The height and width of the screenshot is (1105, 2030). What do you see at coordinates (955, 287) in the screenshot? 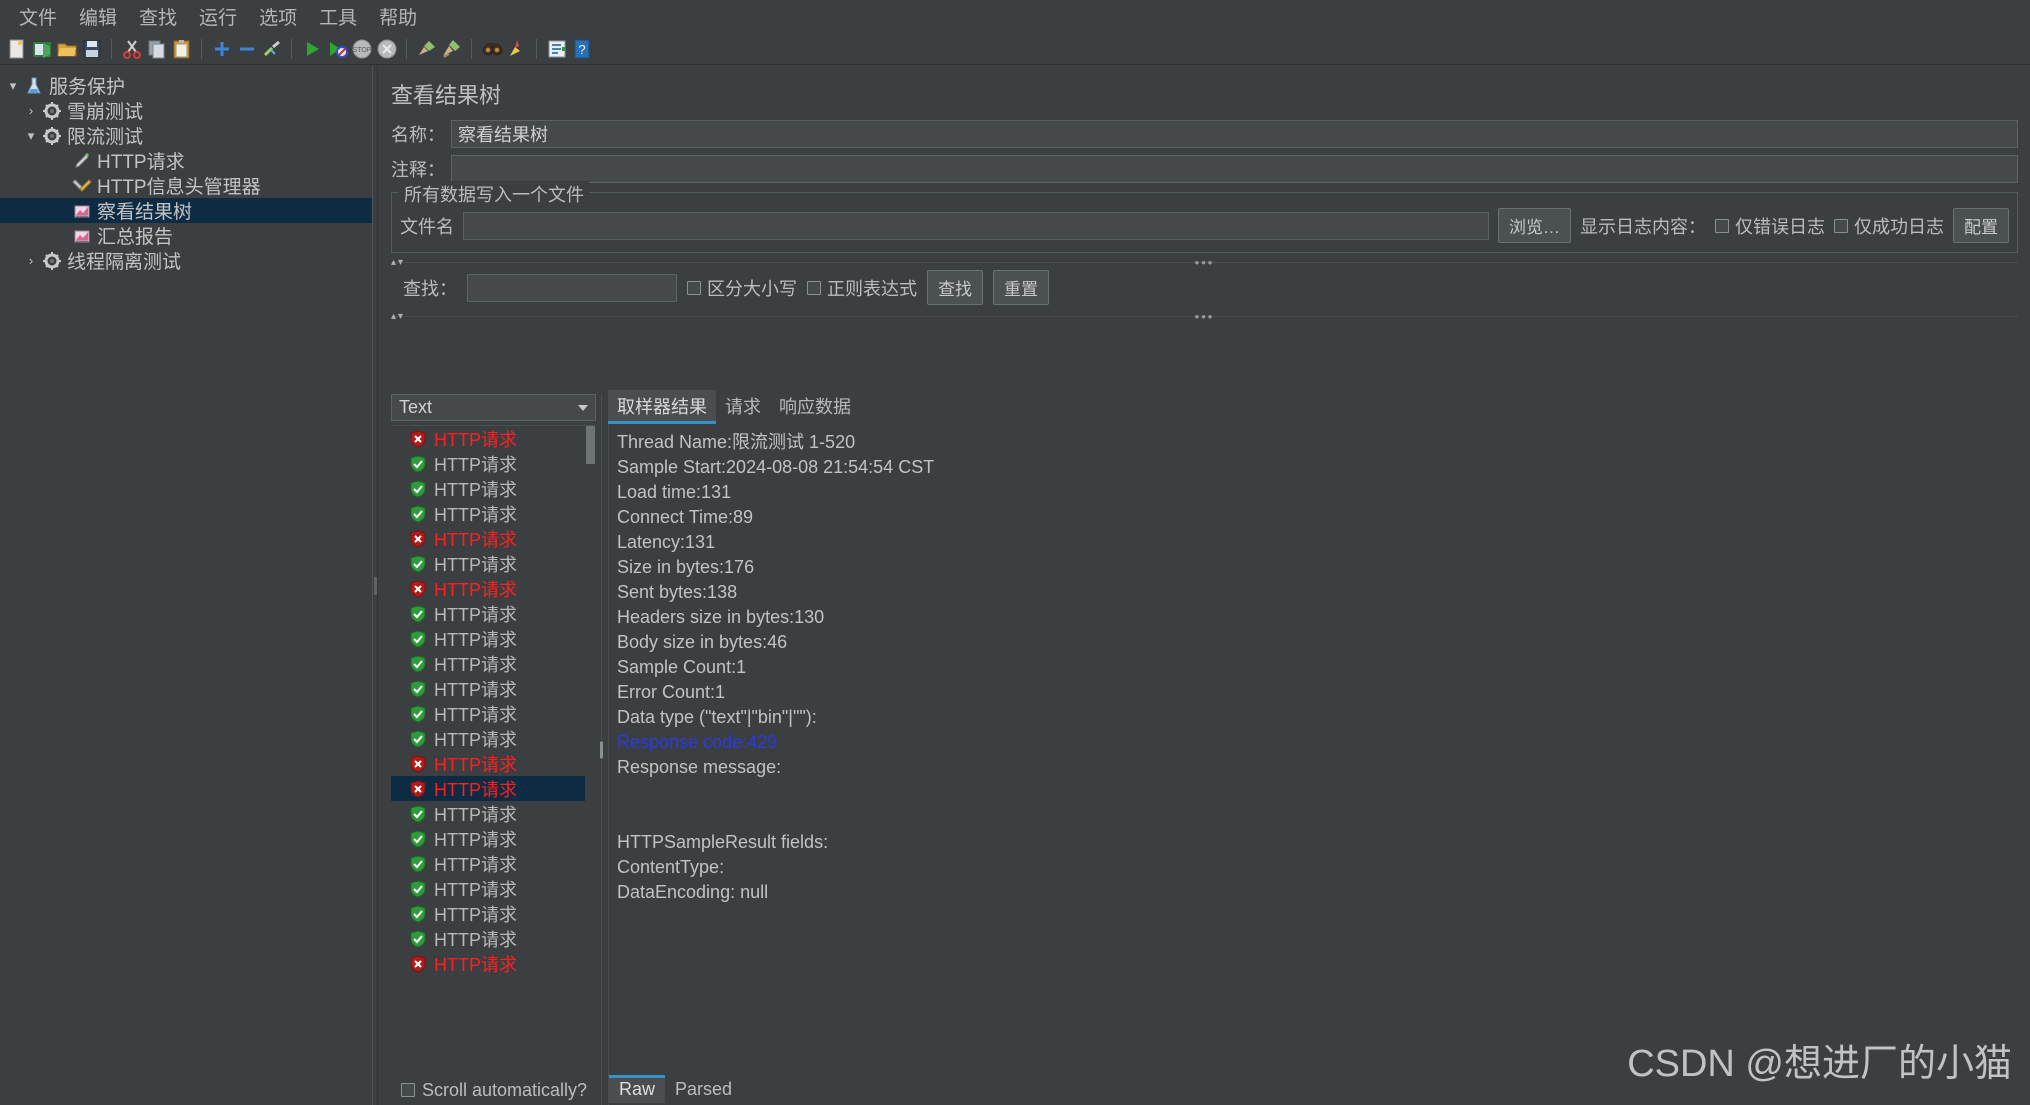
I see `find-button: 查找` at bounding box center [955, 287].